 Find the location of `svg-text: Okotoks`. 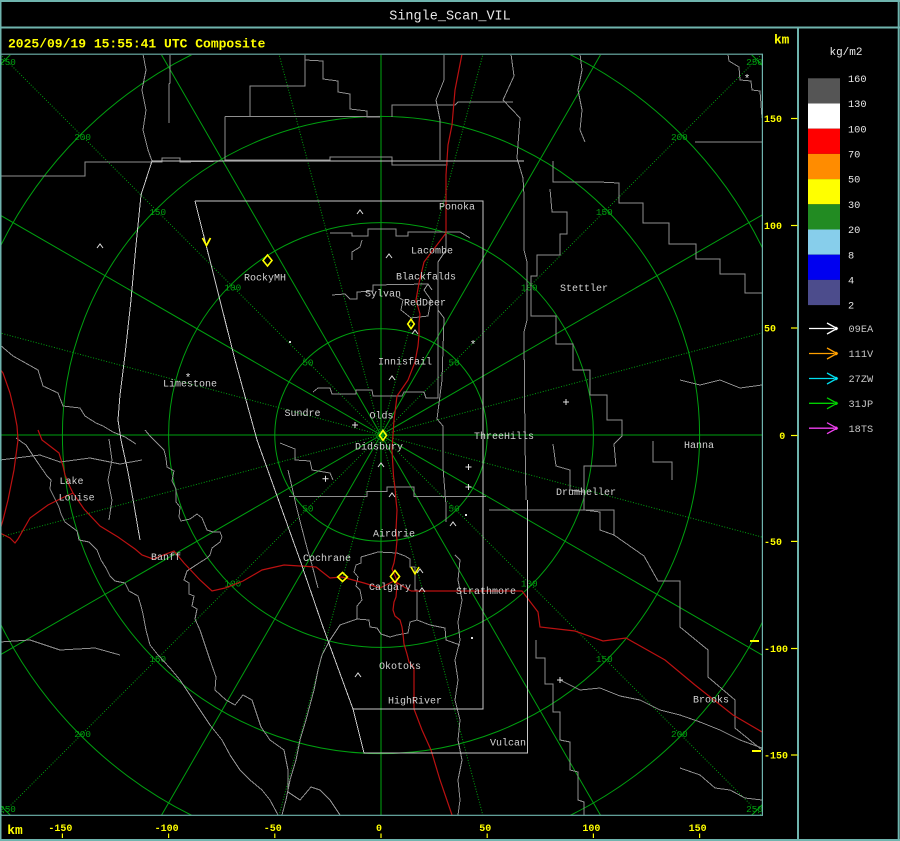

svg-text: Okotoks is located at coordinates (400, 667).